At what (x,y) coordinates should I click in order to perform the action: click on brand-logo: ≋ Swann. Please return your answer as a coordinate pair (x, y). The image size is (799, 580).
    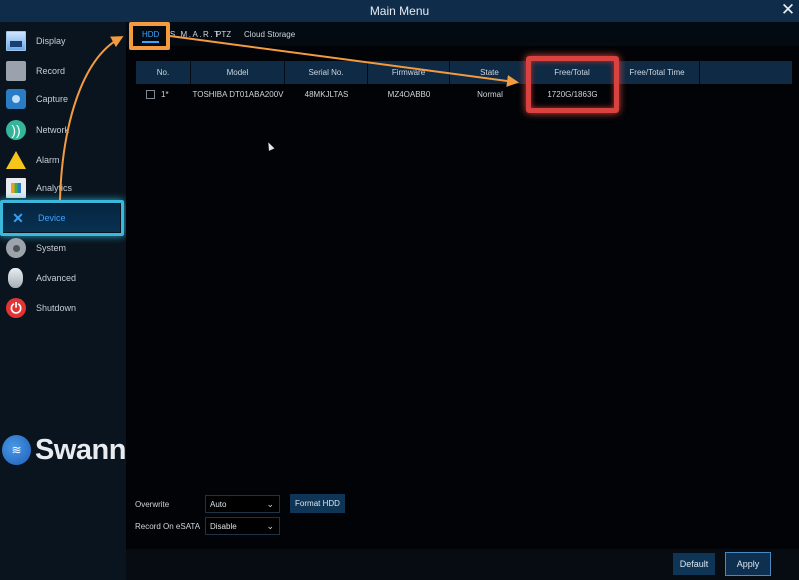
    Looking at the image, I should click on (63, 450).